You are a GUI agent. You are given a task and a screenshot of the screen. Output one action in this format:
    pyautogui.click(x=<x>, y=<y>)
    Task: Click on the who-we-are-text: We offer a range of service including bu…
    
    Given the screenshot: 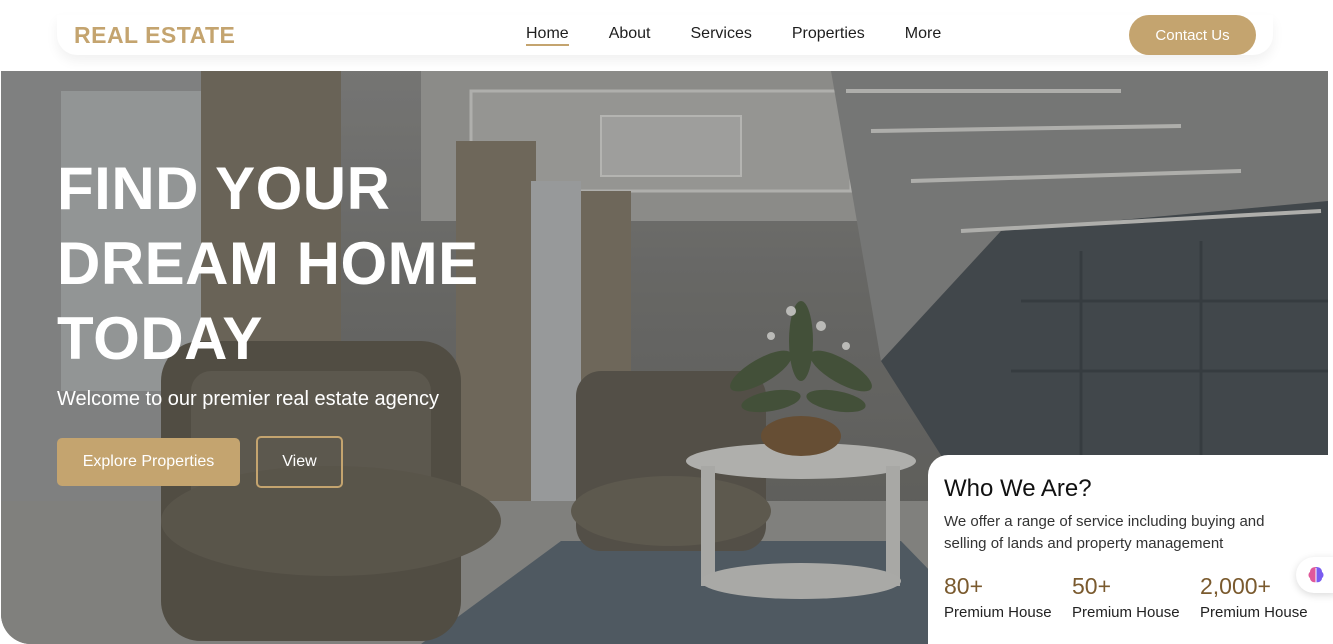 What is the action you would take?
    pyautogui.click(x=1104, y=532)
    